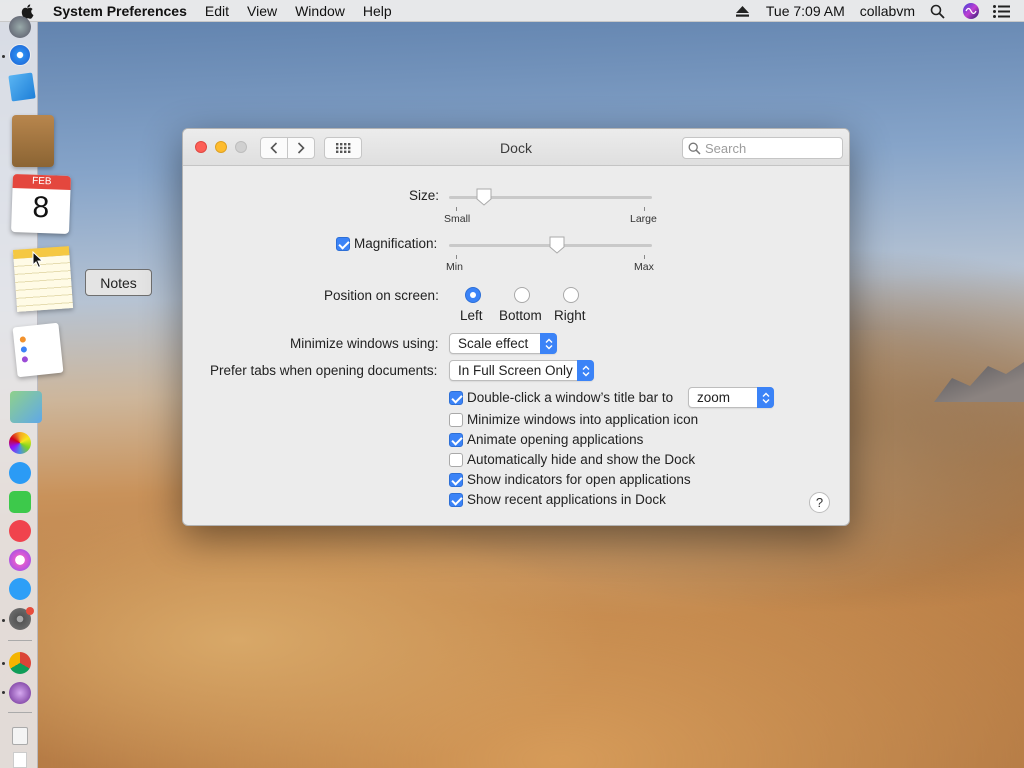 This screenshot has height=768, width=1024. What do you see at coordinates (38, 350) in the screenshot?
I see `reminders-icon` at bounding box center [38, 350].